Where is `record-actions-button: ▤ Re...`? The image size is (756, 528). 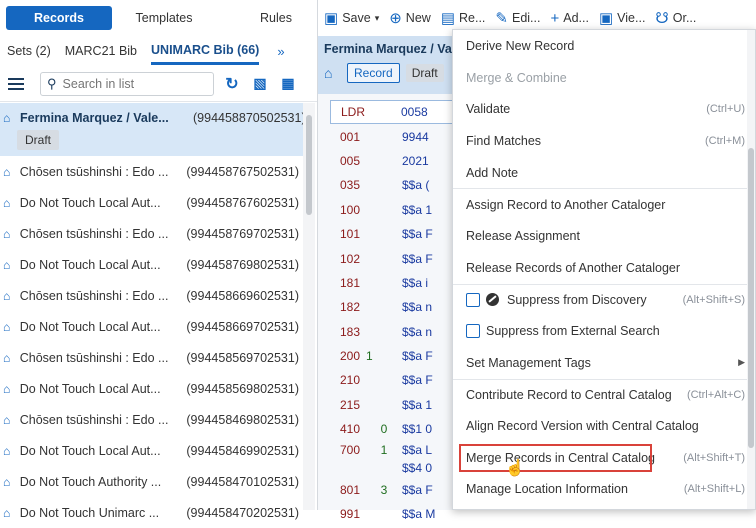 record-actions-button: ▤ Re... is located at coordinates (463, 18).